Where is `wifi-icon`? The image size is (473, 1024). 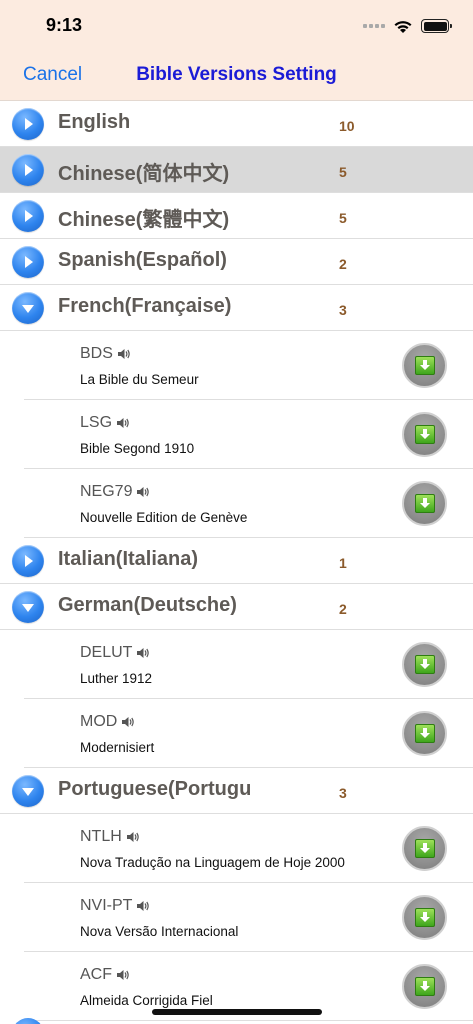 wifi-icon is located at coordinates (403, 26).